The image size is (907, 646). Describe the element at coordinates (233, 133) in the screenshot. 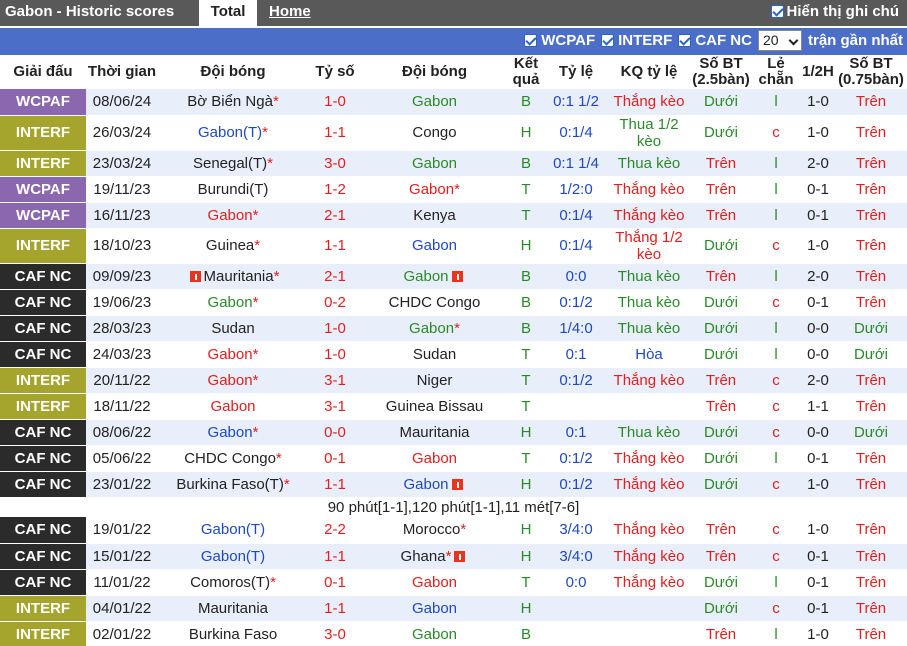

I see `home-team: Gabon(T)*` at that location.